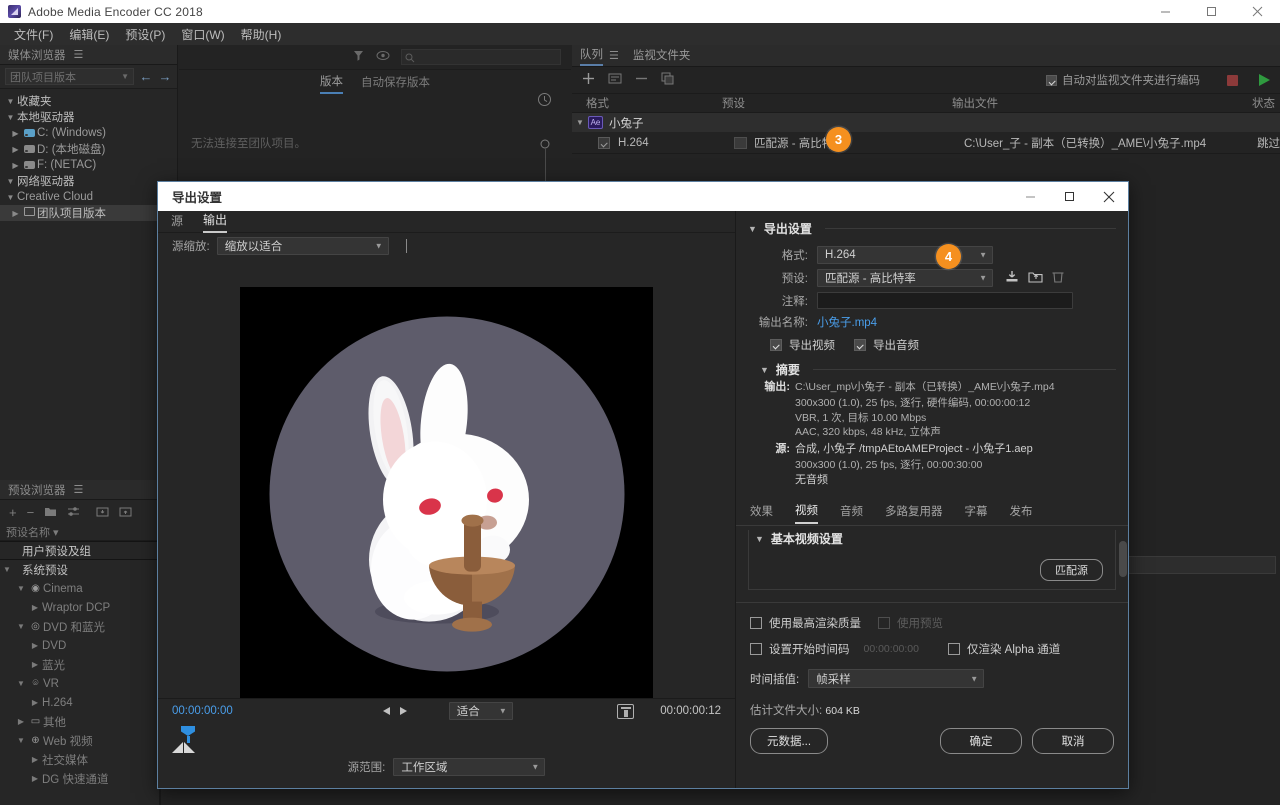 Image resolution: width=1280 pixels, height=805 pixels. Describe the element at coordinates (588, 80) in the screenshot. I see `add-icon` at that location.